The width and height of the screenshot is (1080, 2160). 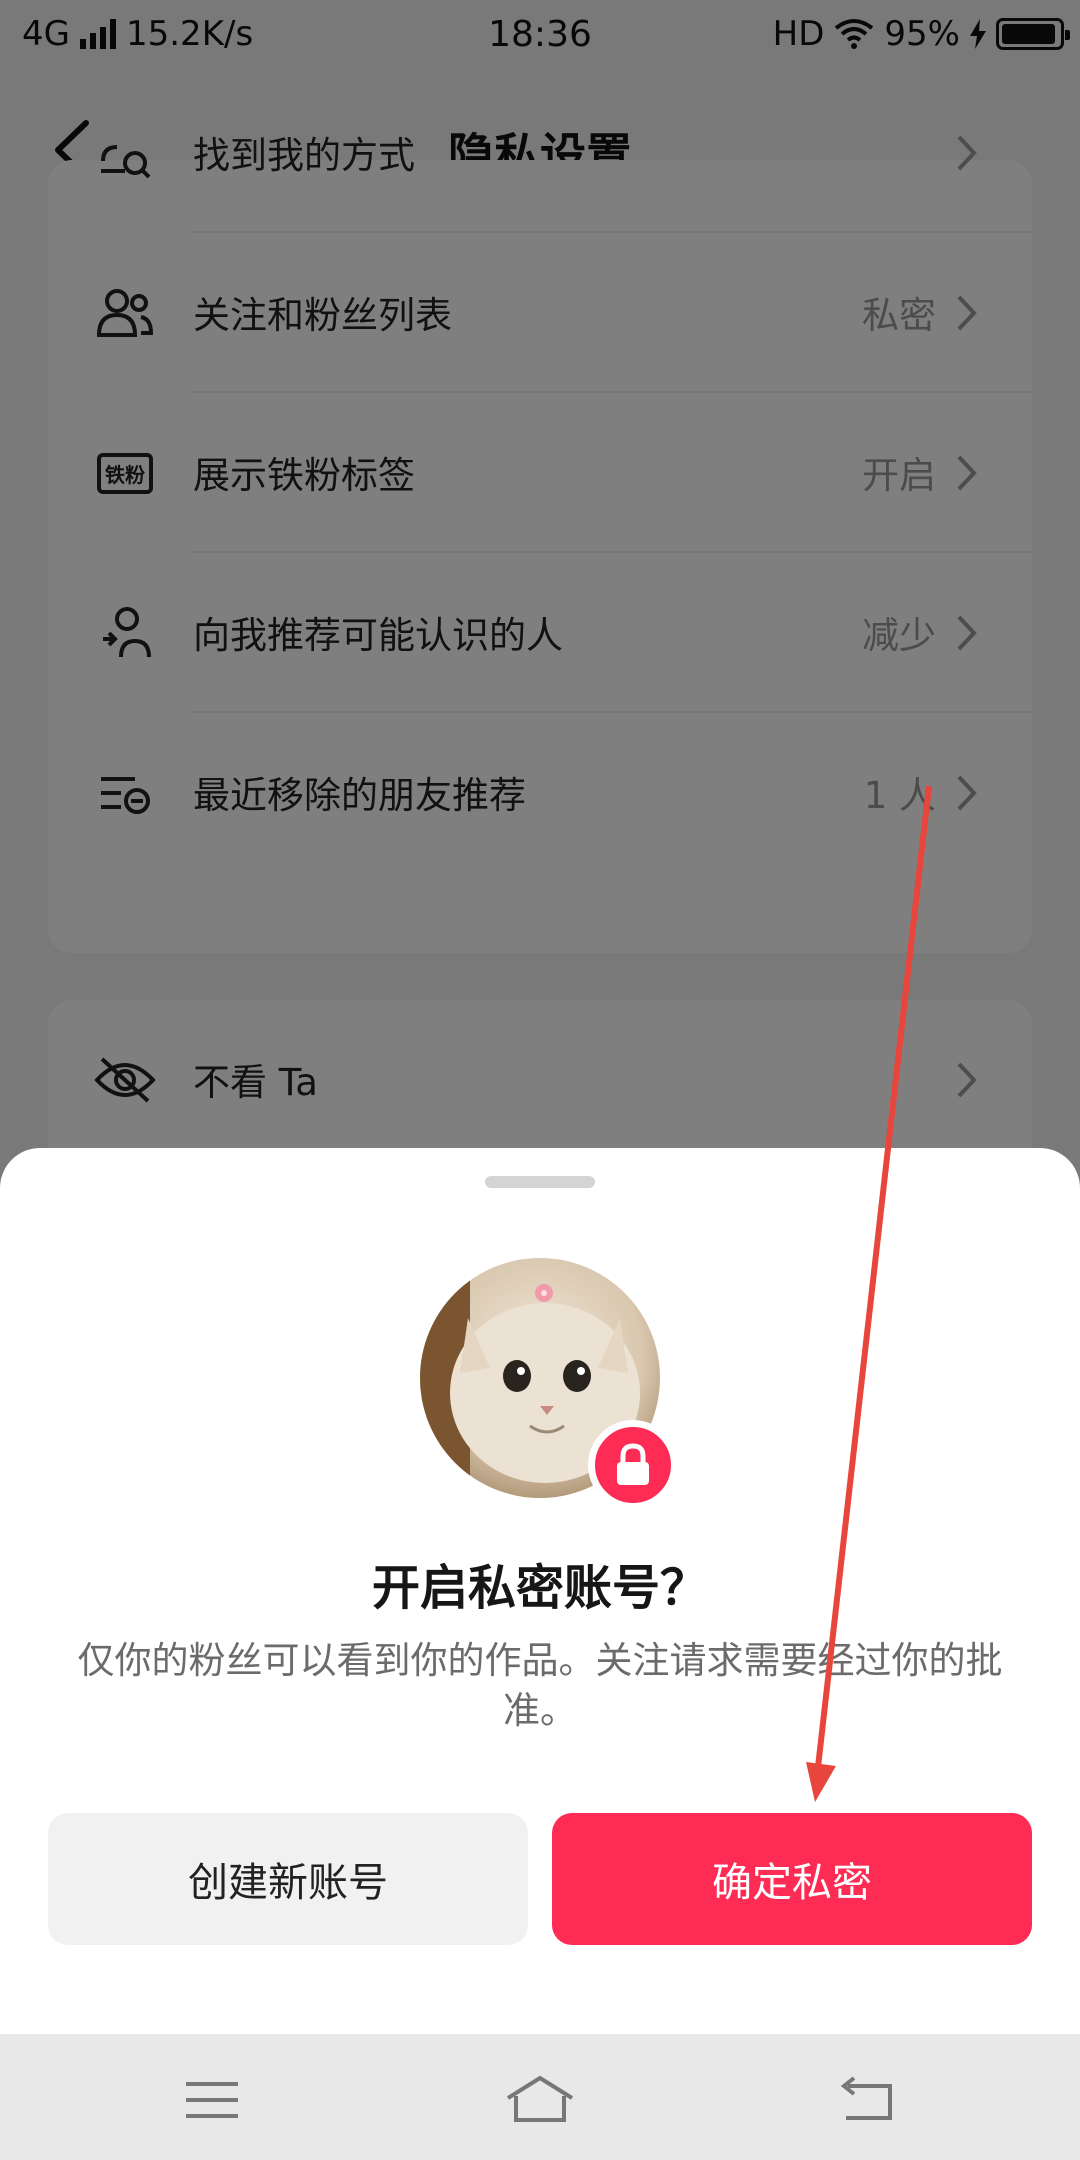 What do you see at coordinates (868, 2100) in the screenshot?
I see `back-nav-icon` at bounding box center [868, 2100].